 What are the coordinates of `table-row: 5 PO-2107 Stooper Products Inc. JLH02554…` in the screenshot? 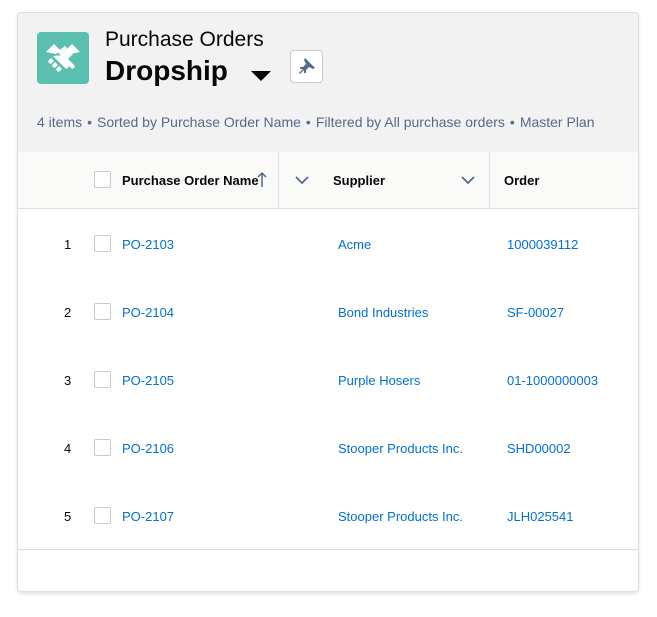 It's located at (328, 515).